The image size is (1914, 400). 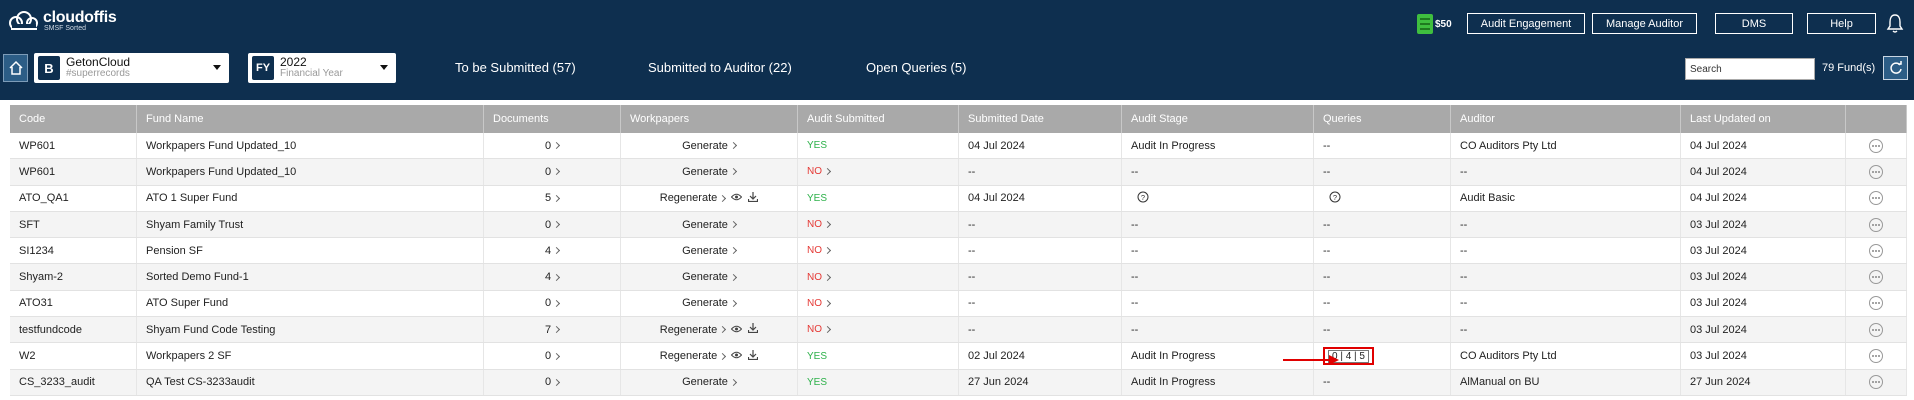 What do you see at coordinates (174, 251) in the screenshot?
I see `fund-name: Pension SF` at bounding box center [174, 251].